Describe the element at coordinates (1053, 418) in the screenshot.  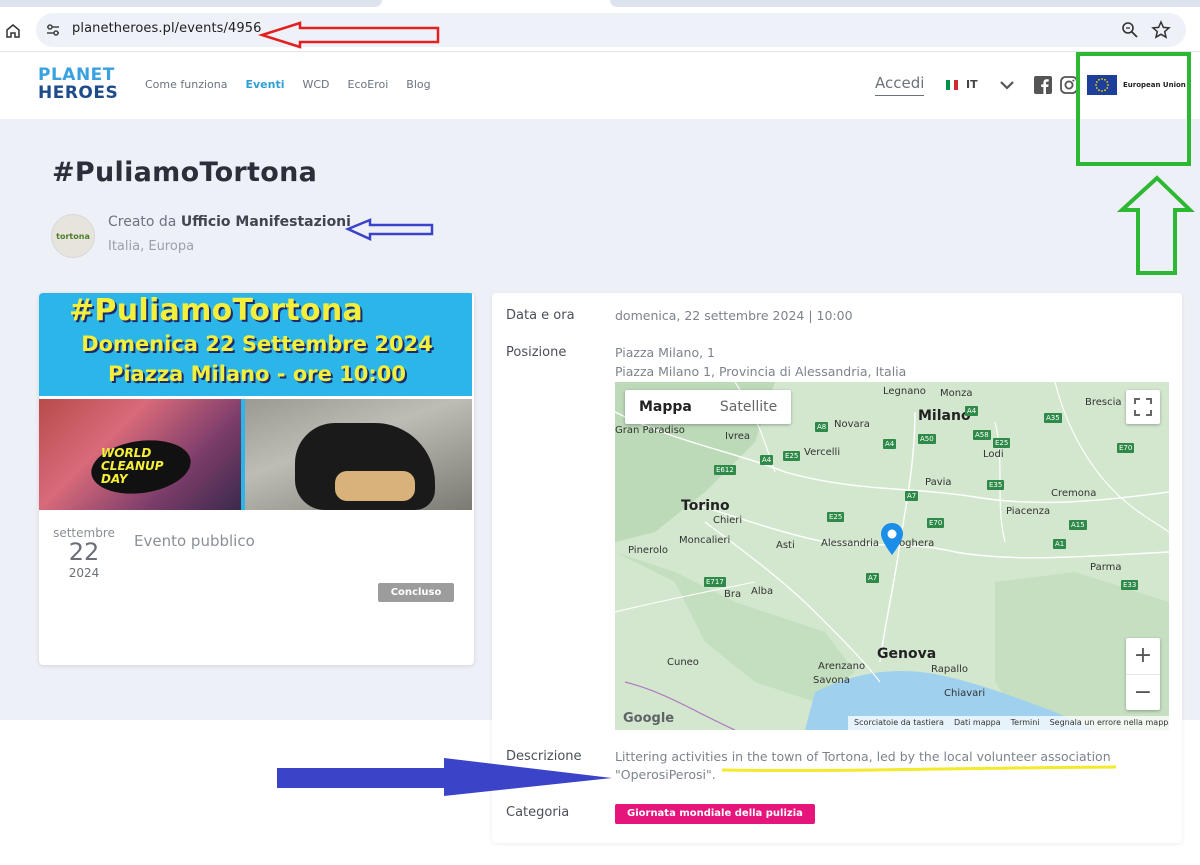
I see `highway-label: A35` at that location.